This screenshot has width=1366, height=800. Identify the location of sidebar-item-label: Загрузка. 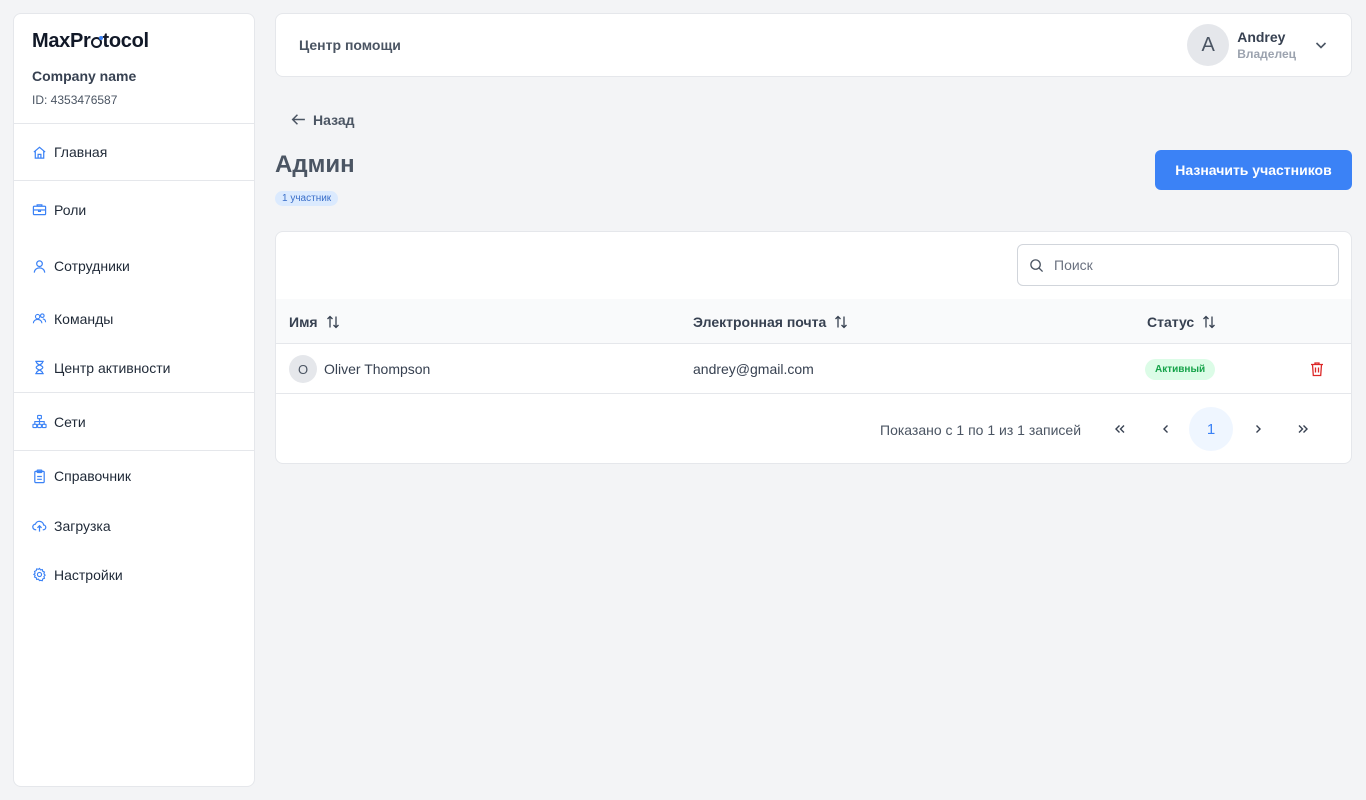
(82, 525).